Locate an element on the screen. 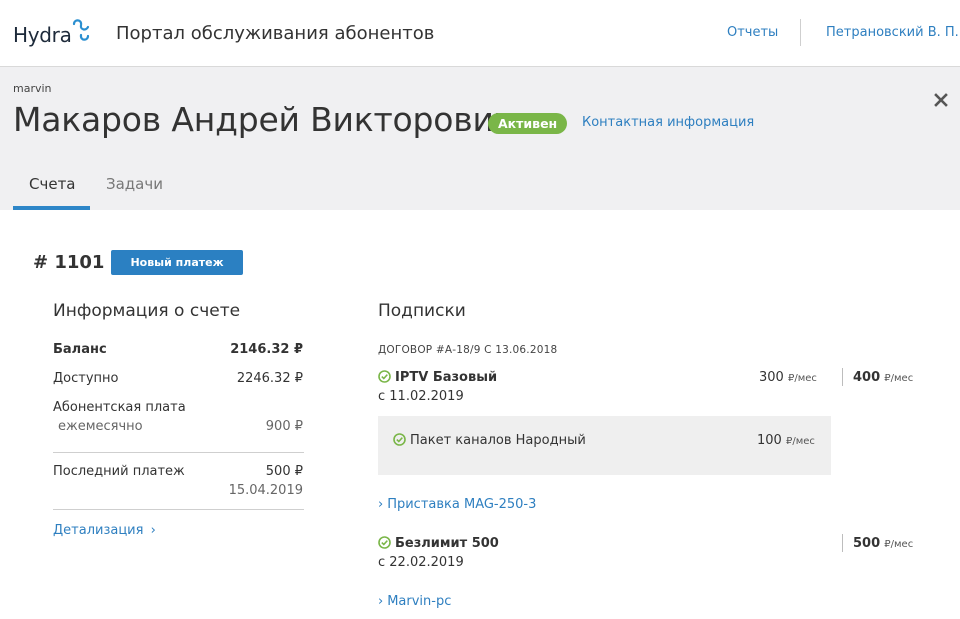 This screenshot has height=619, width=960. subscription-name: IPTV Базовый is located at coordinates (437, 377).